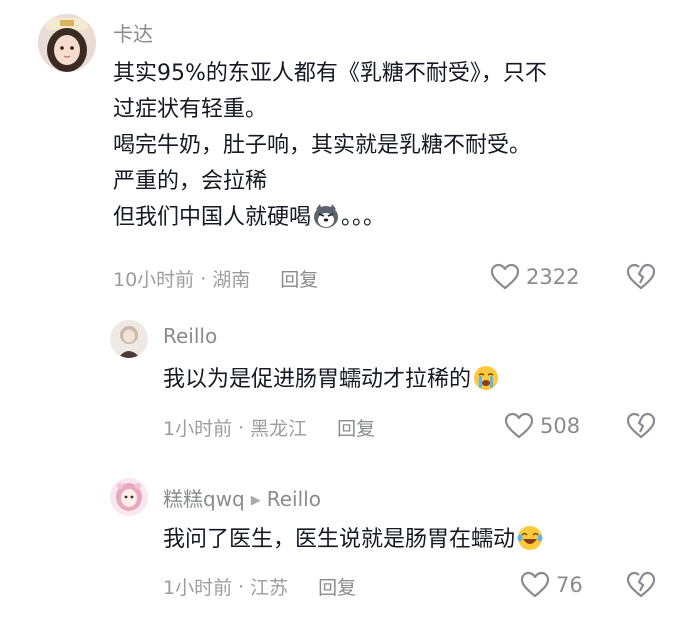  I want to click on like-count: 2322, so click(553, 277).